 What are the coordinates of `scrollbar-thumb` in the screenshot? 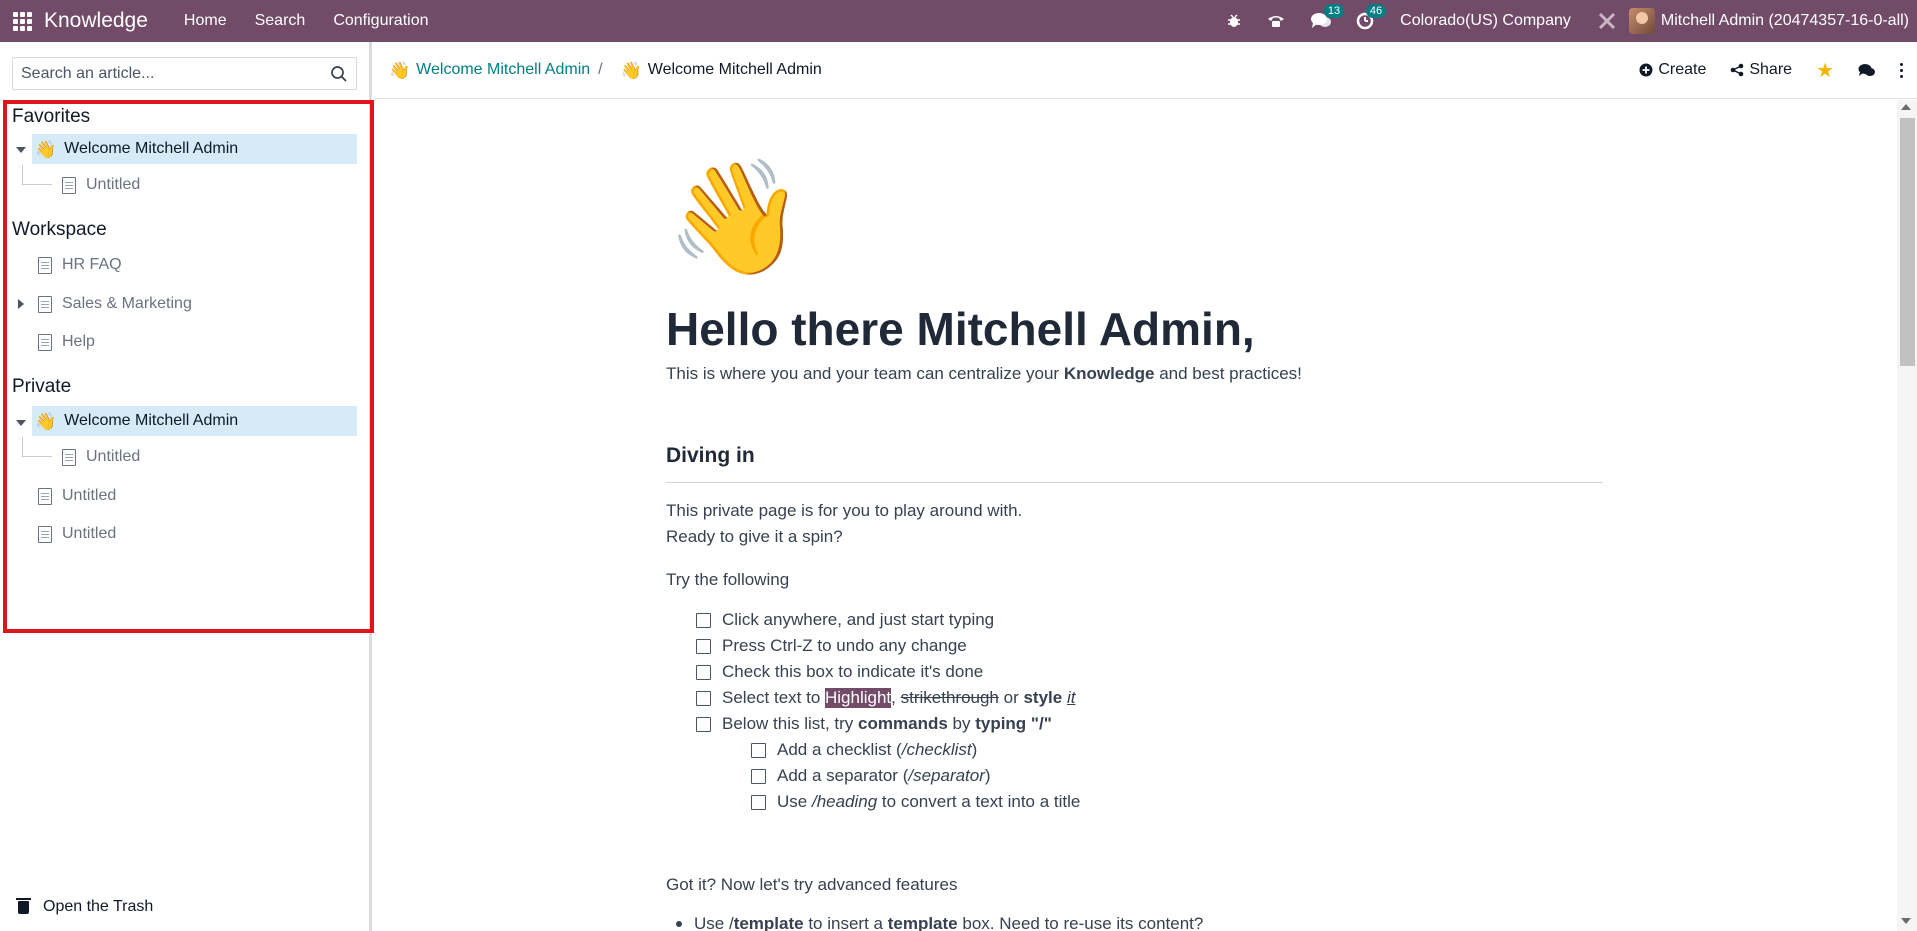 It's located at (1907, 242).